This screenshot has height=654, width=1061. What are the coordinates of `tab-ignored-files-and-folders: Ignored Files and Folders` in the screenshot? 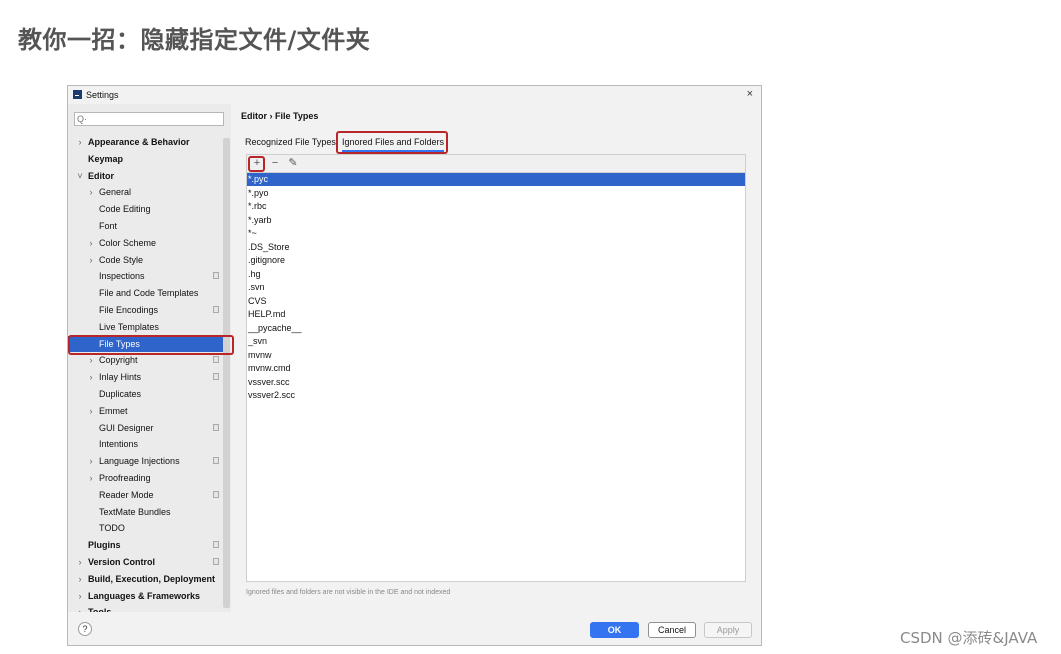 It's located at (393, 143).